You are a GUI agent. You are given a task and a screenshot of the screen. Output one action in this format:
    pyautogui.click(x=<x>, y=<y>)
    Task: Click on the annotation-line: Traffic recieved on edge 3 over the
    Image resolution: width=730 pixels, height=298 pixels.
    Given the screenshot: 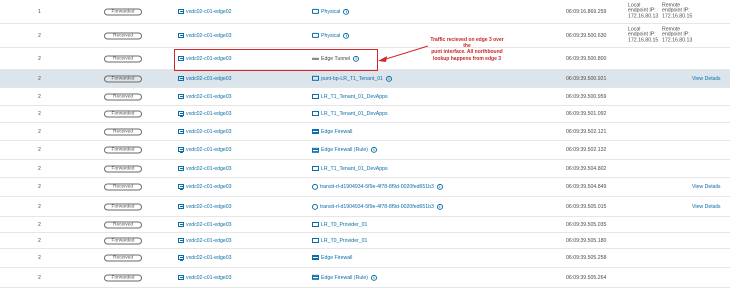 What is the action you would take?
    pyautogui.click(x=467, y=43)
    